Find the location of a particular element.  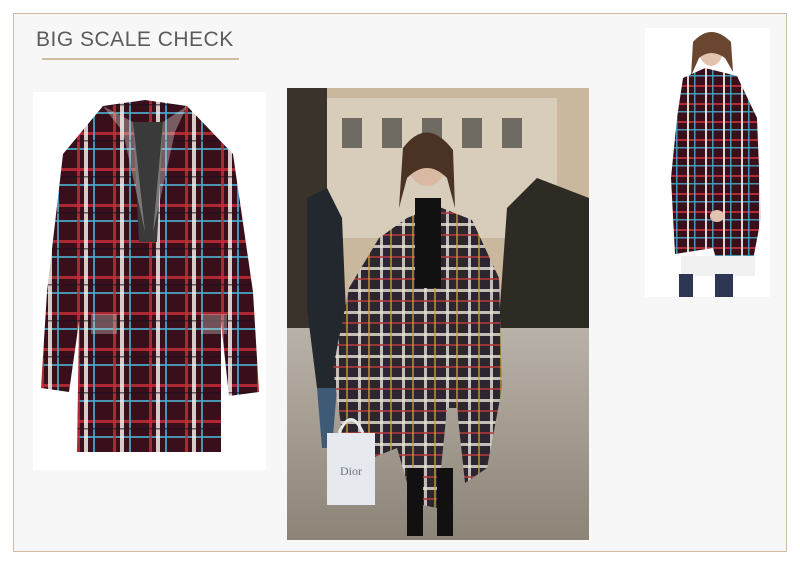

bag-logo-text: Dior is located at coordinates (351, 471).